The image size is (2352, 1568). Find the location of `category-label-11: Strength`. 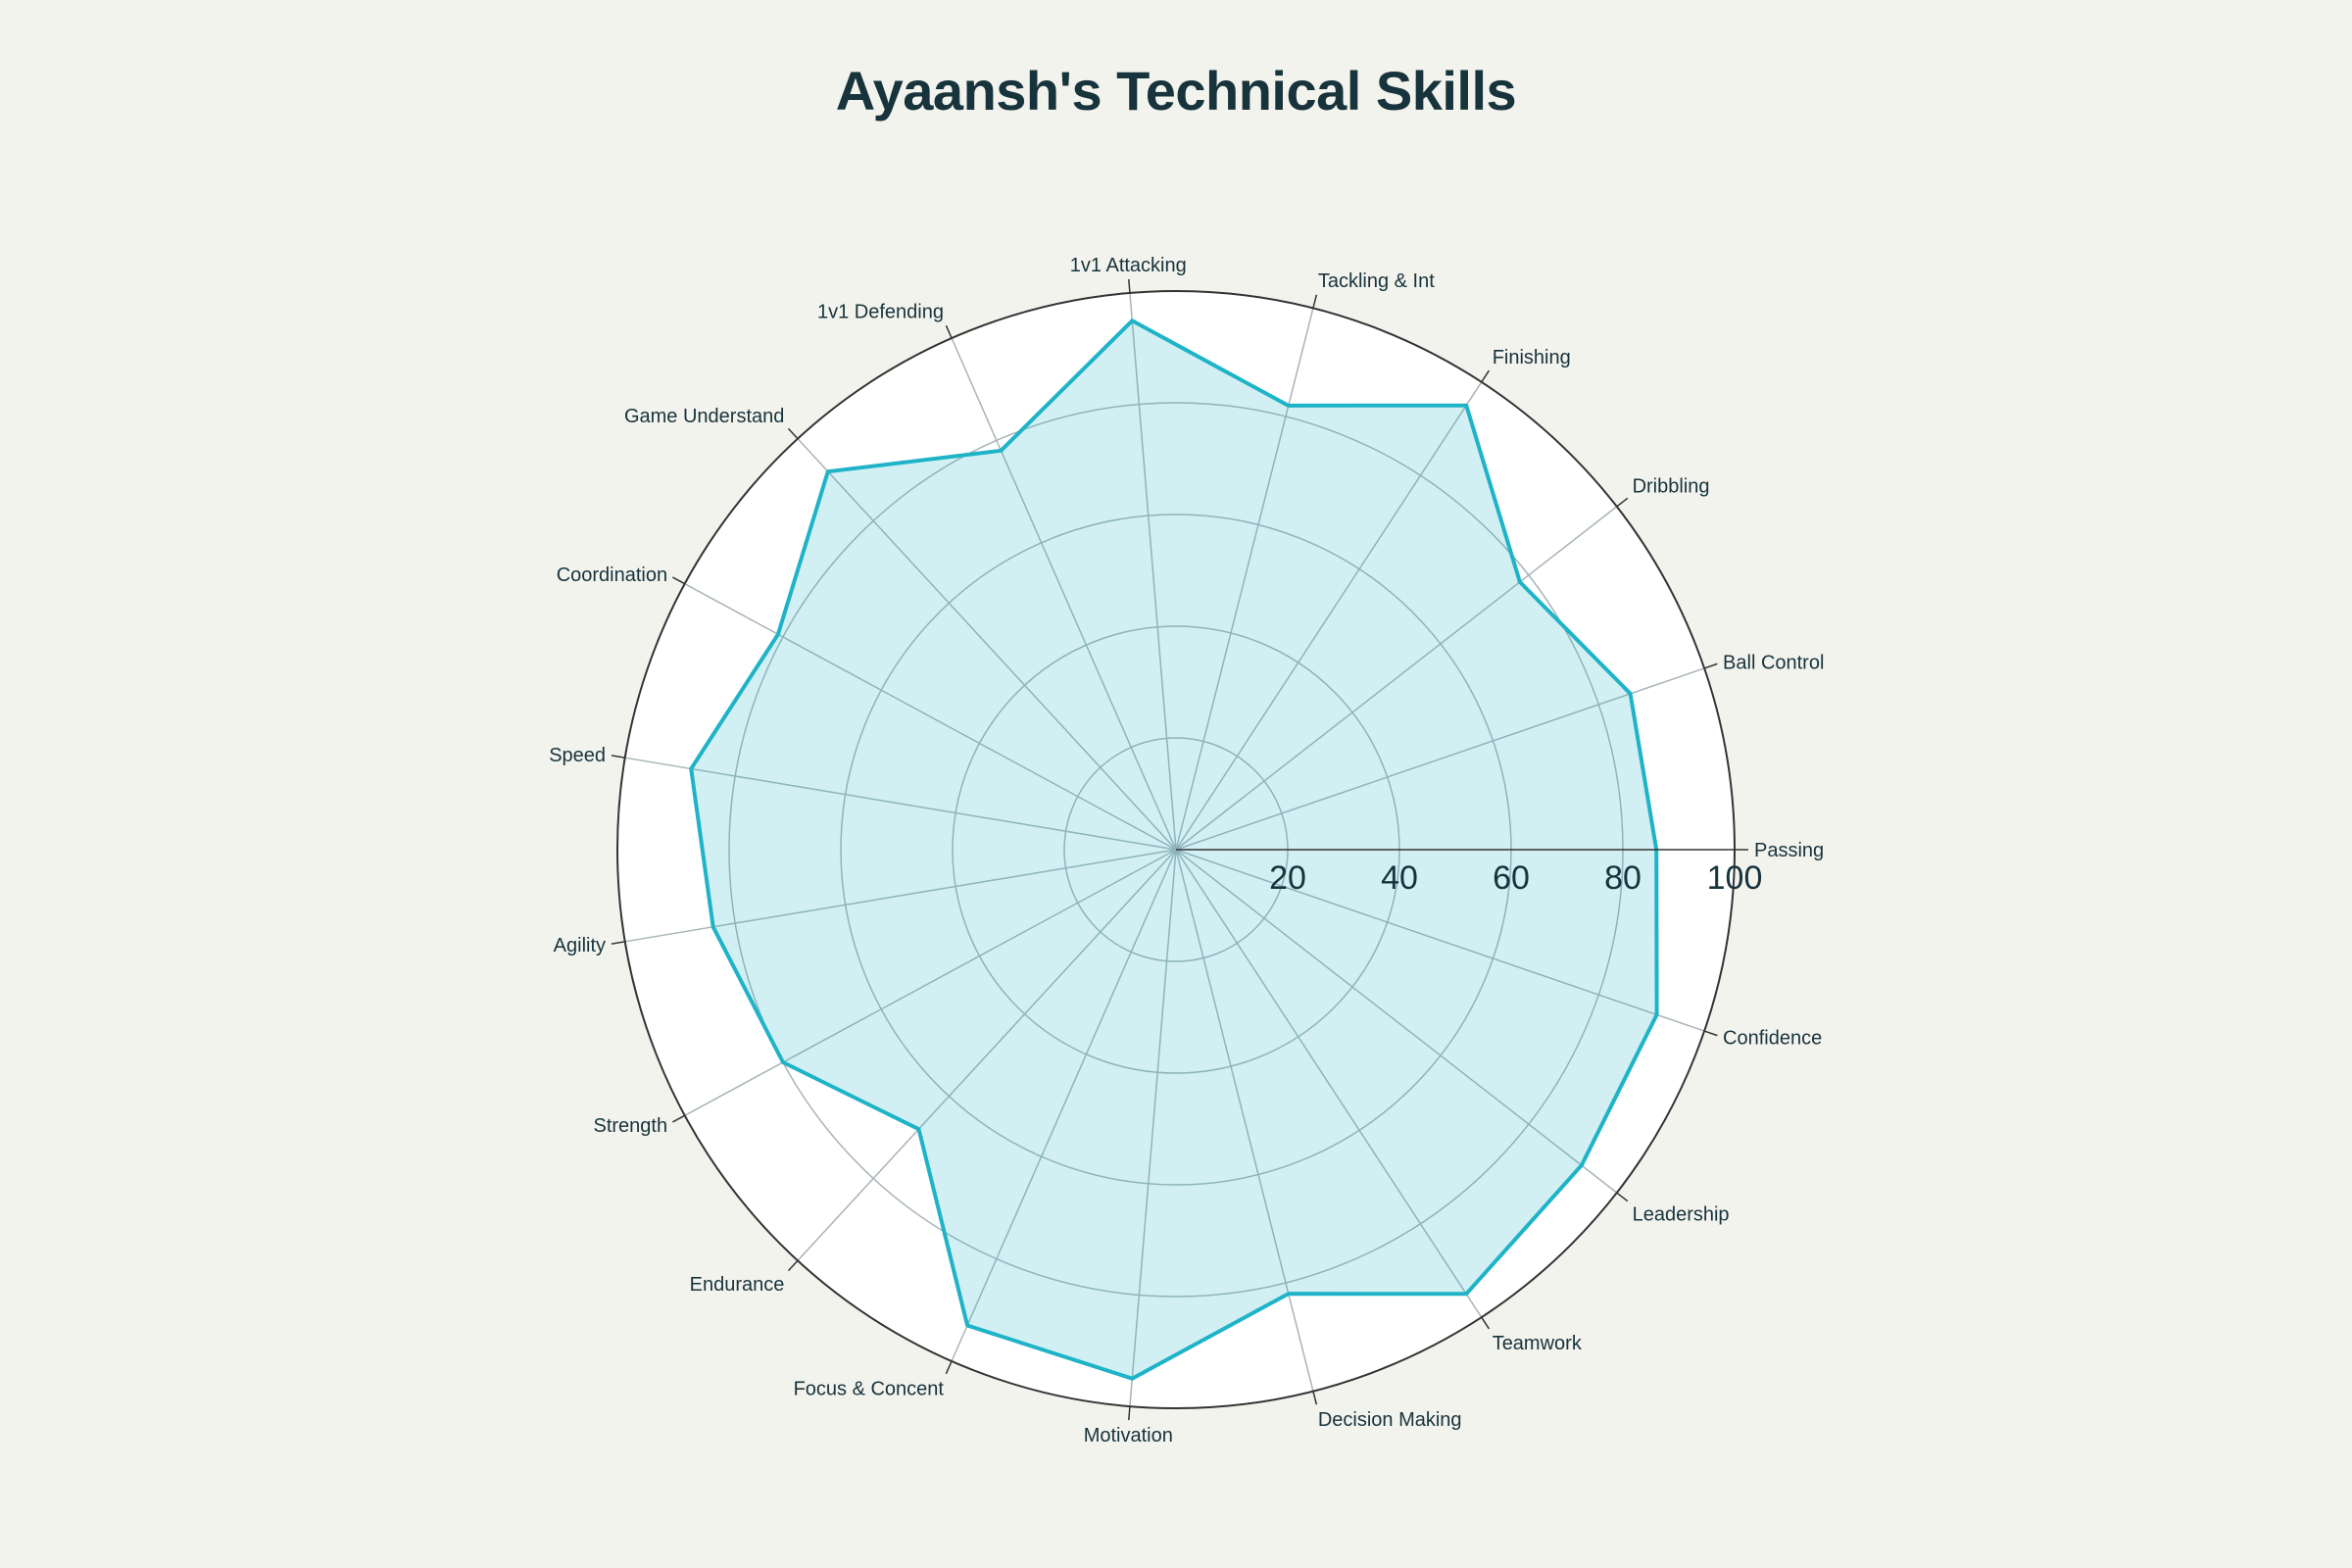

category-label-11: Strength is located at coordinates (631, 1126).